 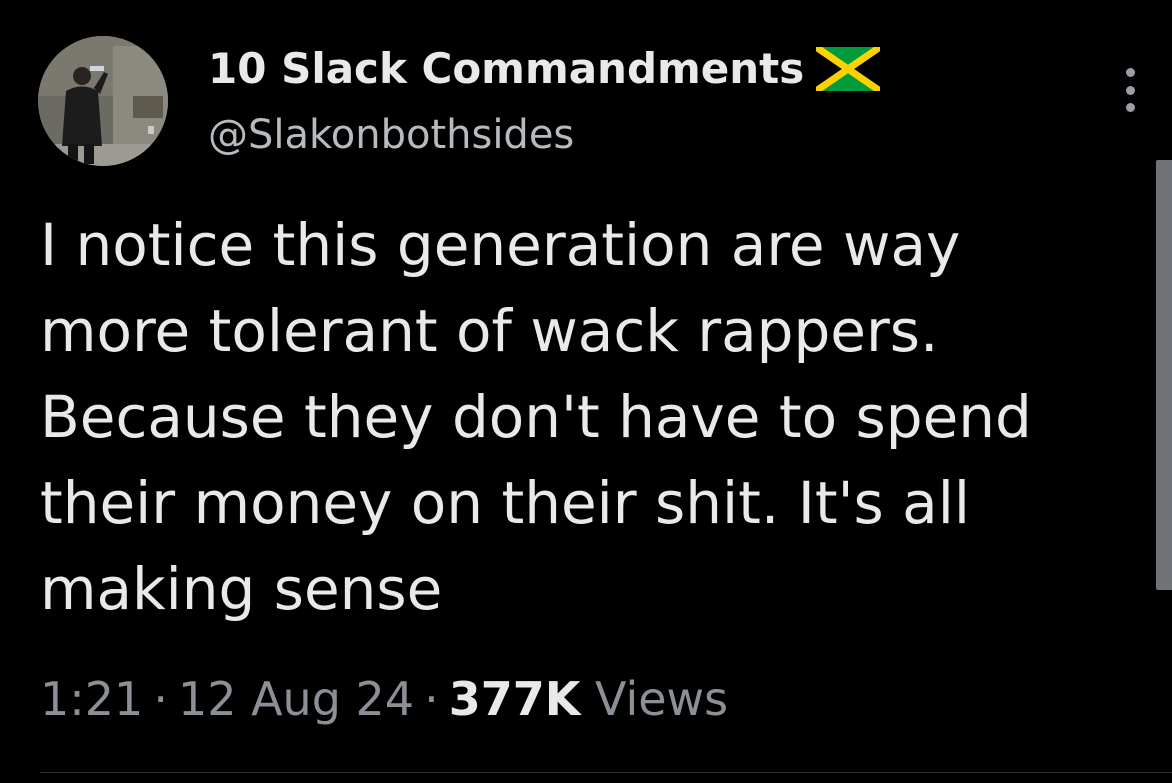 I want to click on more-options-icon, so click(x=1130, y=90).